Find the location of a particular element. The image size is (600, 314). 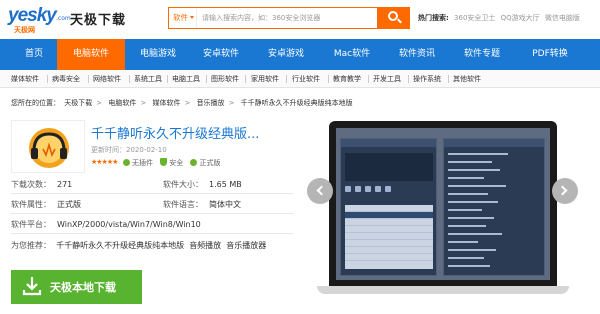

nav-item-mac-software: Mac软件 is located at coordinates (352, 54).